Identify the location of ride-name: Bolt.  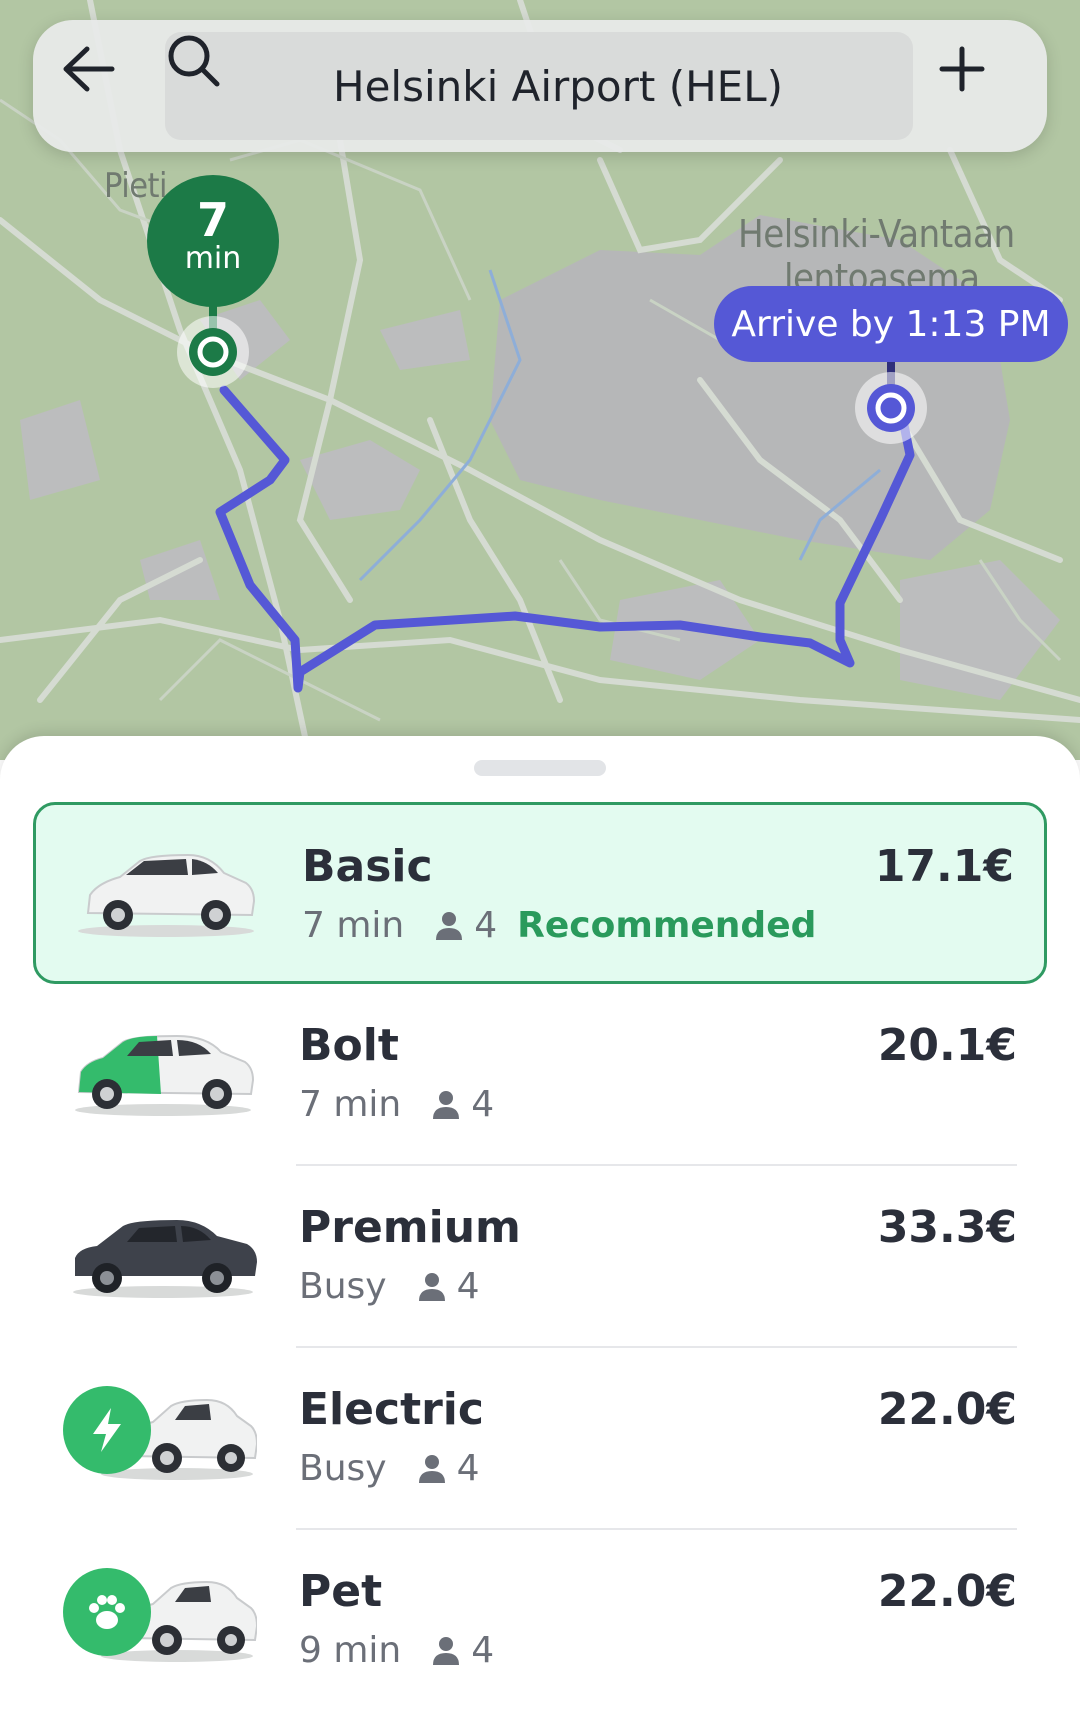
(349, 1045).